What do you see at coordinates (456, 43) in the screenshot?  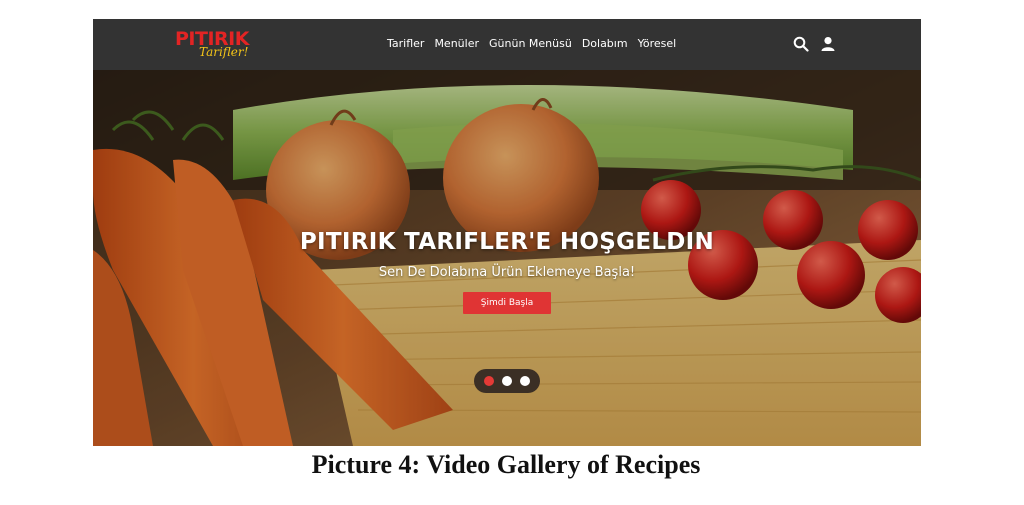 I see `nav-link-menuler: Menüler` at bounding box center [456, 43].